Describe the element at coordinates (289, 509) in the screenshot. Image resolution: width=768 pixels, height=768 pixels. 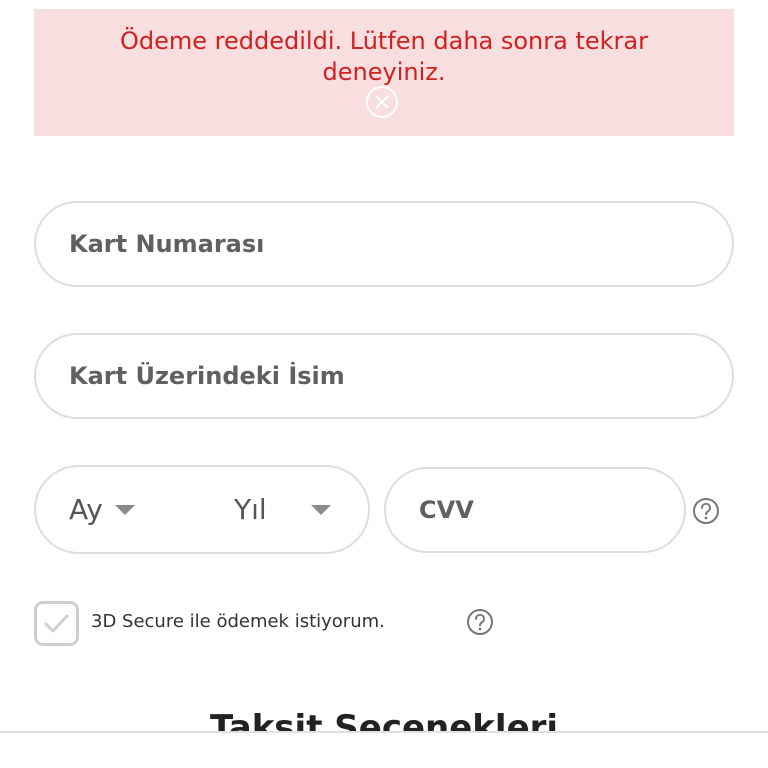
I see `year-select: Yıl` at that location.